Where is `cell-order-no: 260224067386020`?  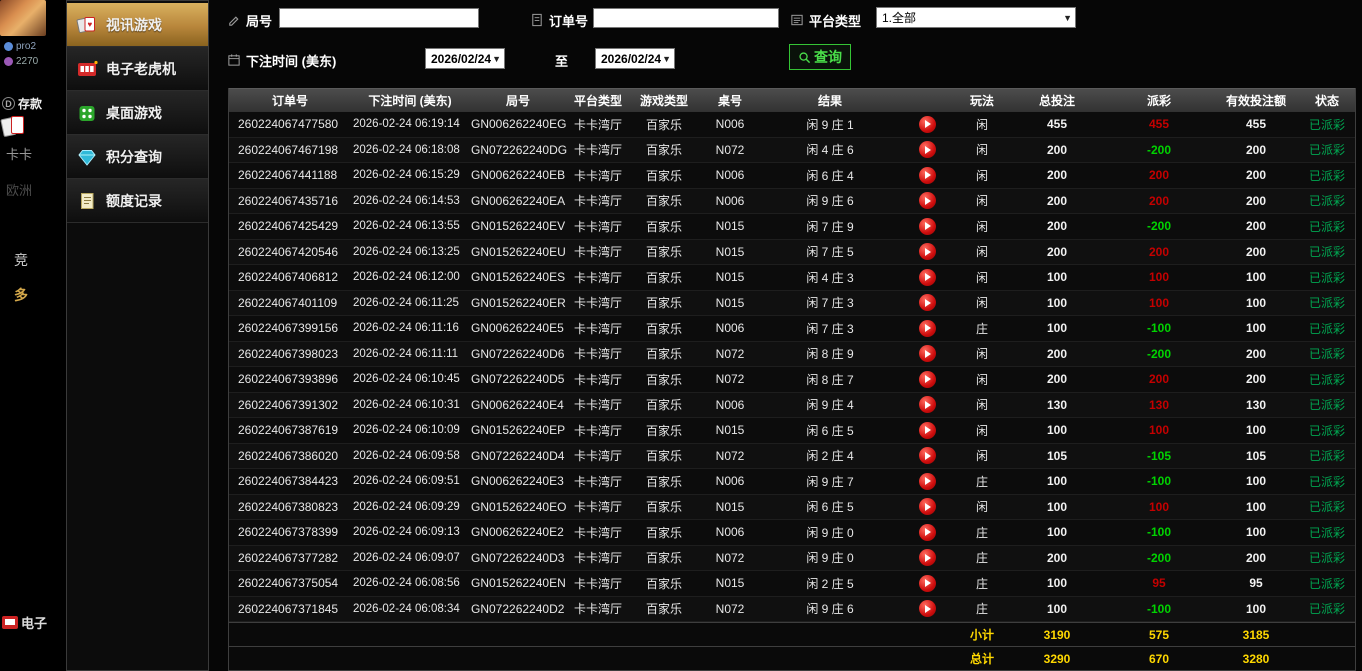 cell-order-no: 260224067386020 is located at coordinates (288, 455).